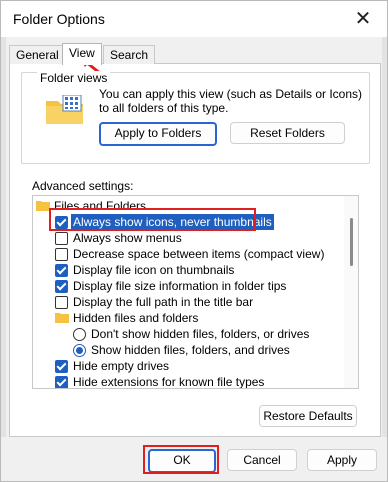 The image size is (388, 482). What do you see at coordinates (351, 292) in the screenshot?
I see `scrollbar` at bounding box center [351, 292].